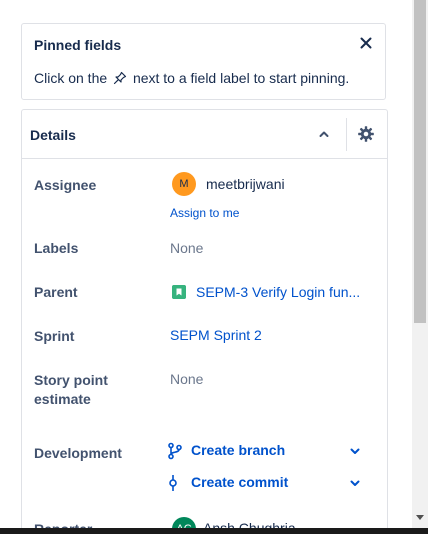 This screenshot has height=534, width=428. What do you see at coordinates (179, 292) in the screenshot?
I see `story-icon` at bounding box center [179, 292].